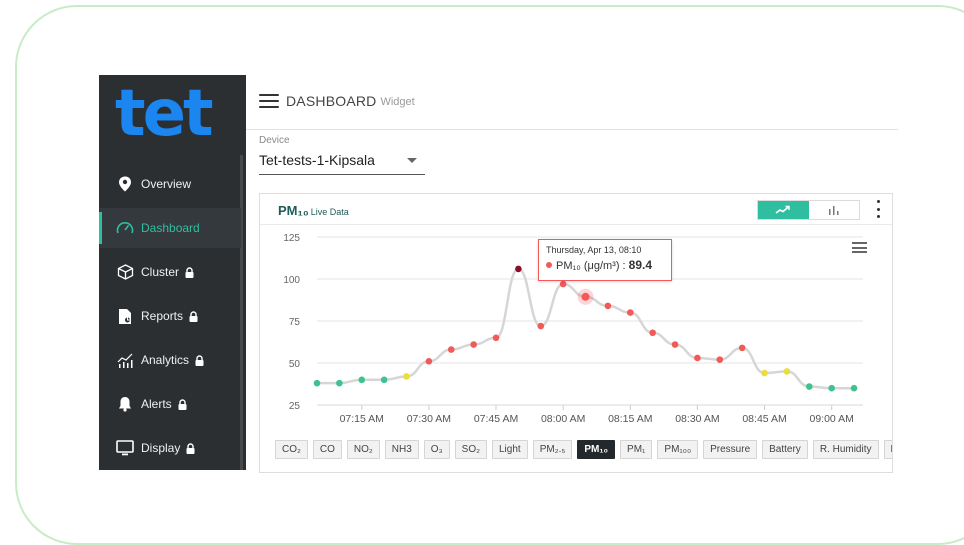  Describe the element at coordinates (291, 280) in the screenshot. I see `y-tick-label: 100` at that location.